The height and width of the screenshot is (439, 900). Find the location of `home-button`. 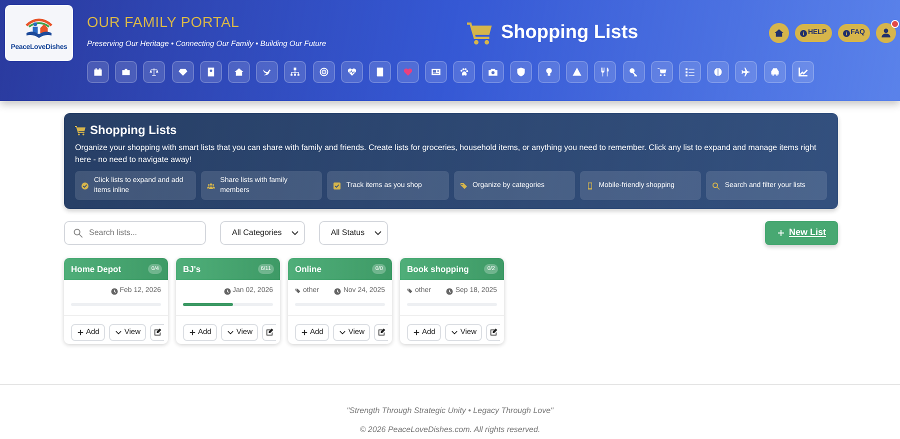

home-button is located at coordinates (778, 33).